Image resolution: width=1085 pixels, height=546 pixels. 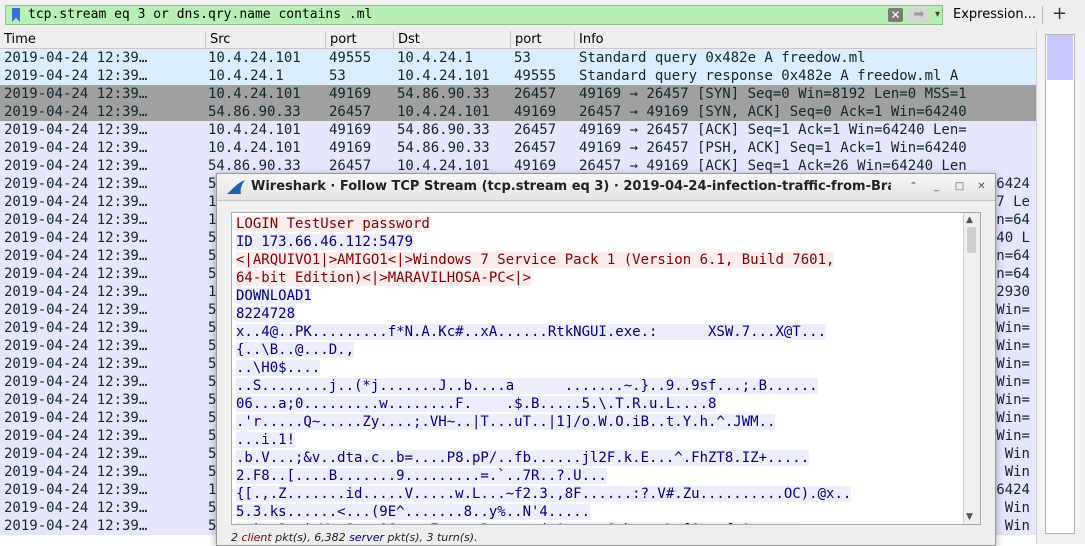 What do you see at coordinates (1013, 202) in the screenshot?
I see `cell-info: 7 Le` at bounding box center [1013, 202].